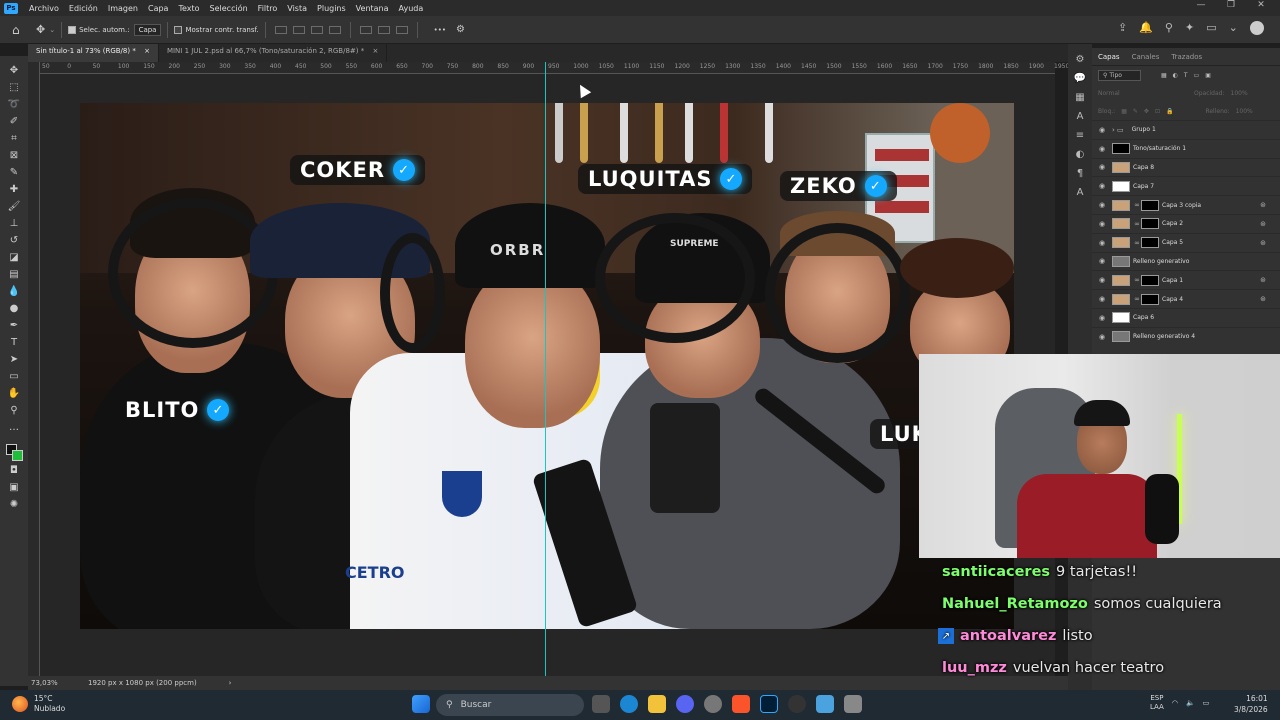  I want to click on menu-filtro: Filtro, so click(268, 8).